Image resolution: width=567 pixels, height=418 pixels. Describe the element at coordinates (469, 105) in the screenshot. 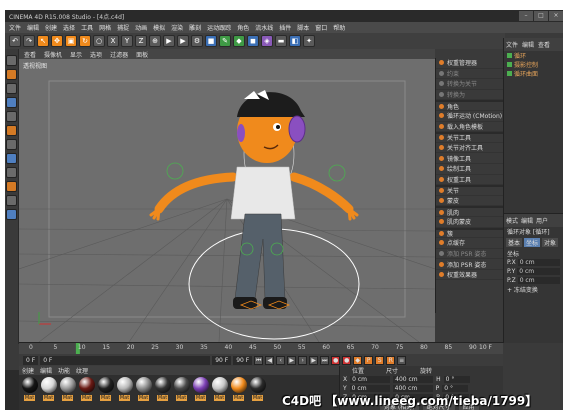

I see `menu-item-character: 角色` at that location.